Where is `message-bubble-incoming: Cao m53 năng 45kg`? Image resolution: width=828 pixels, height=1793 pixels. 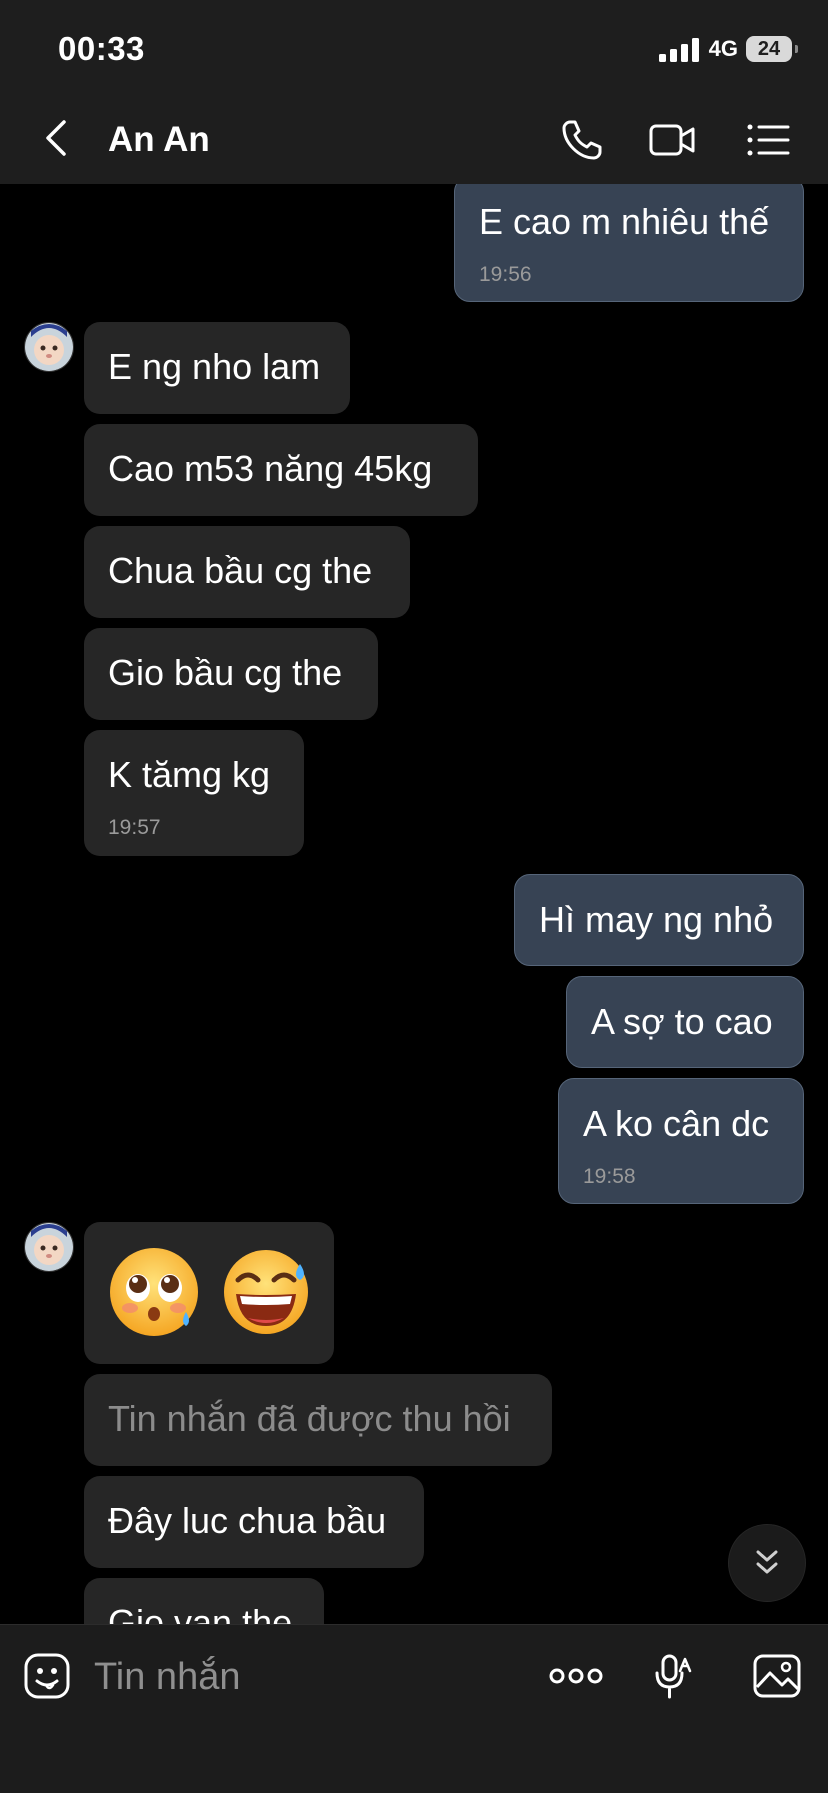
message-bubble-incoming: Cao m53 năng 45kg is located at coordinates (281, 470).